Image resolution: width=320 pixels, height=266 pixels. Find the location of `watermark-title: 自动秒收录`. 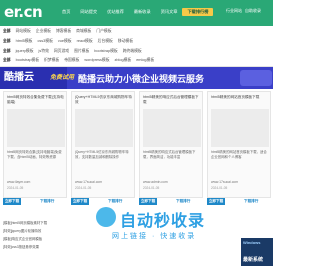

watermark-title: 自动秒收录 is located at coordinates (163, 221).